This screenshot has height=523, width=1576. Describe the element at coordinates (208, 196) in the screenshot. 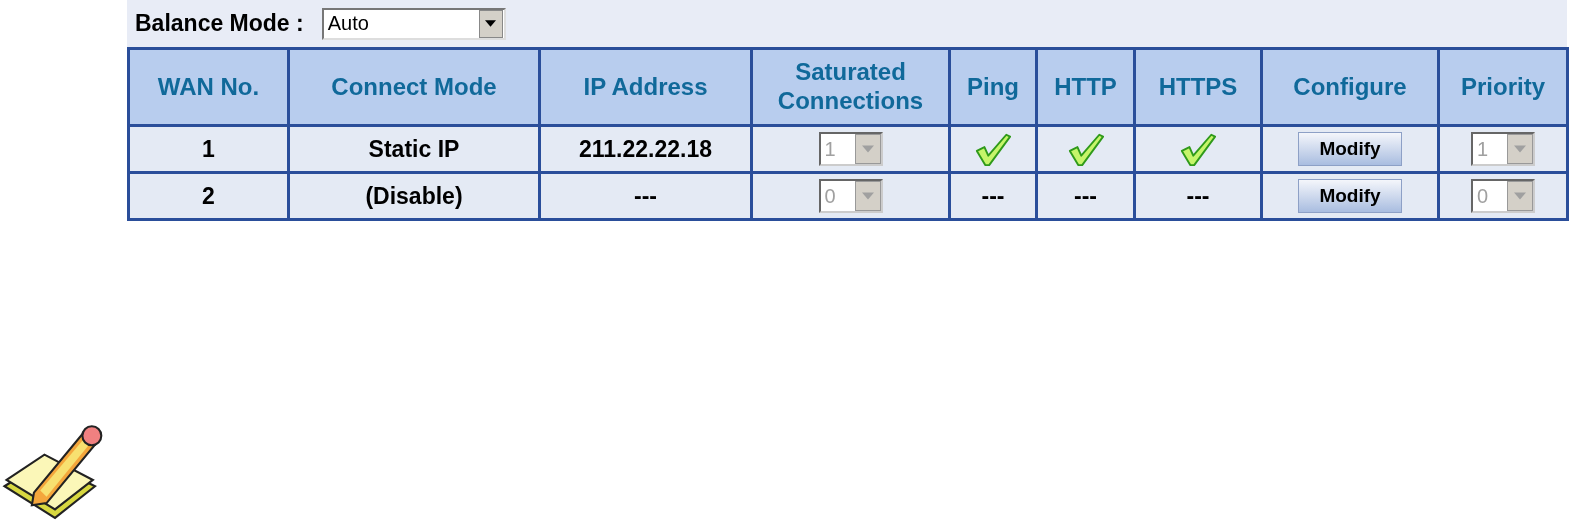

I see `table-cell: 2` at that location.